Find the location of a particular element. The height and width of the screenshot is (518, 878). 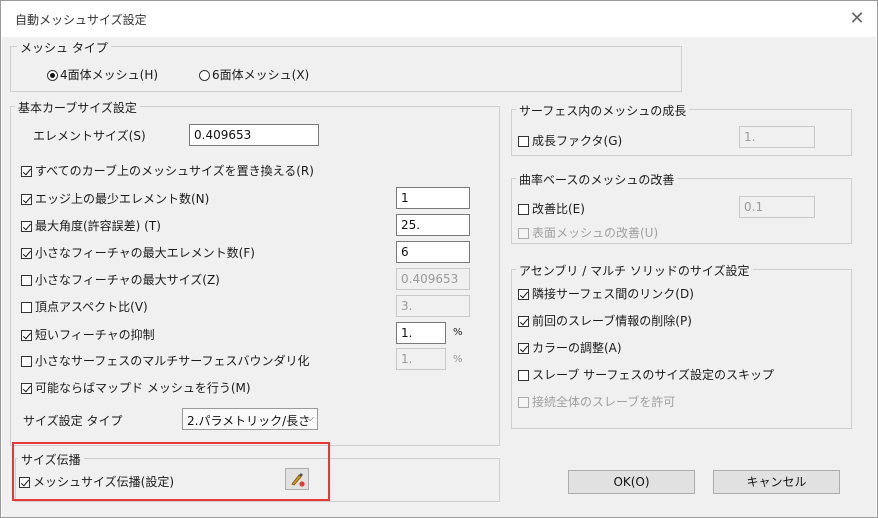

improve-ratio-input: 0.1 is located at coordinates (777, 207).